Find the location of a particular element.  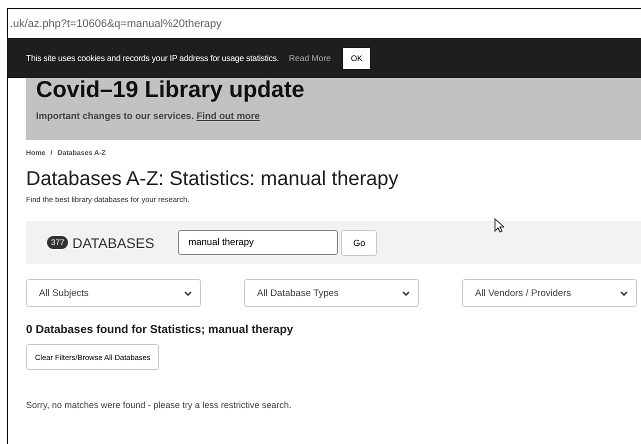

address-bar: .uk/az.php?t=10606&q=manual%20therapy is located at coordinates (324, 23).